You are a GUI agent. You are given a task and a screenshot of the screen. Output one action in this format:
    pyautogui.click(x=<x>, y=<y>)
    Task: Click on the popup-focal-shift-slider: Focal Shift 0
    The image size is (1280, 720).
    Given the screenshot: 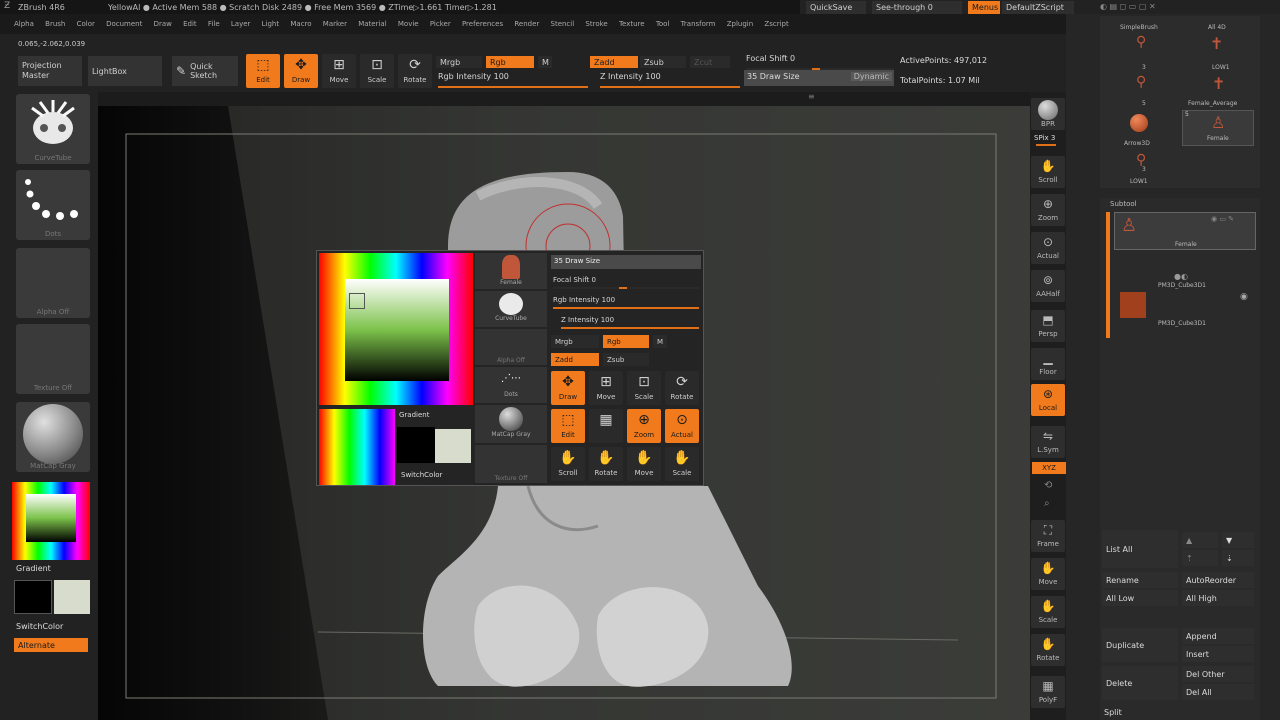 What is the action you would take?
    pyautogui.click(x=626, y=282)
    